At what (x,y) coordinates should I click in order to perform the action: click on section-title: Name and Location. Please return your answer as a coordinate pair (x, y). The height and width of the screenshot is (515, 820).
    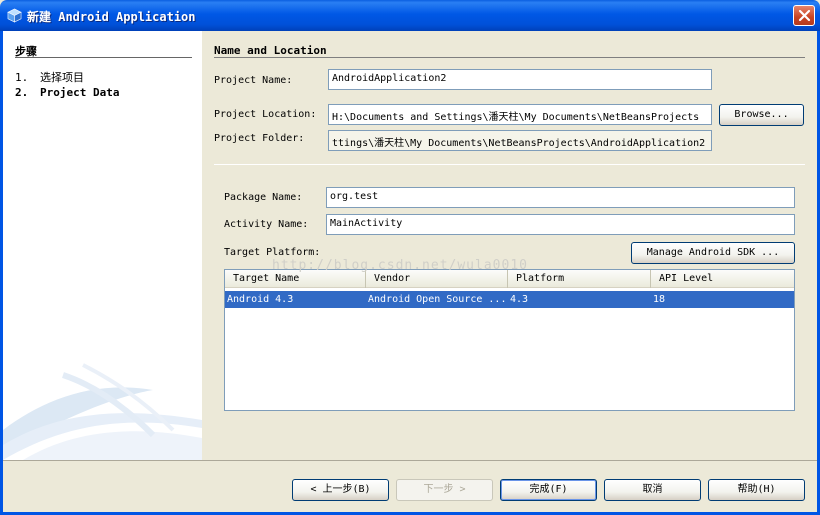
    Looking at the image, I should click on (270, 50).